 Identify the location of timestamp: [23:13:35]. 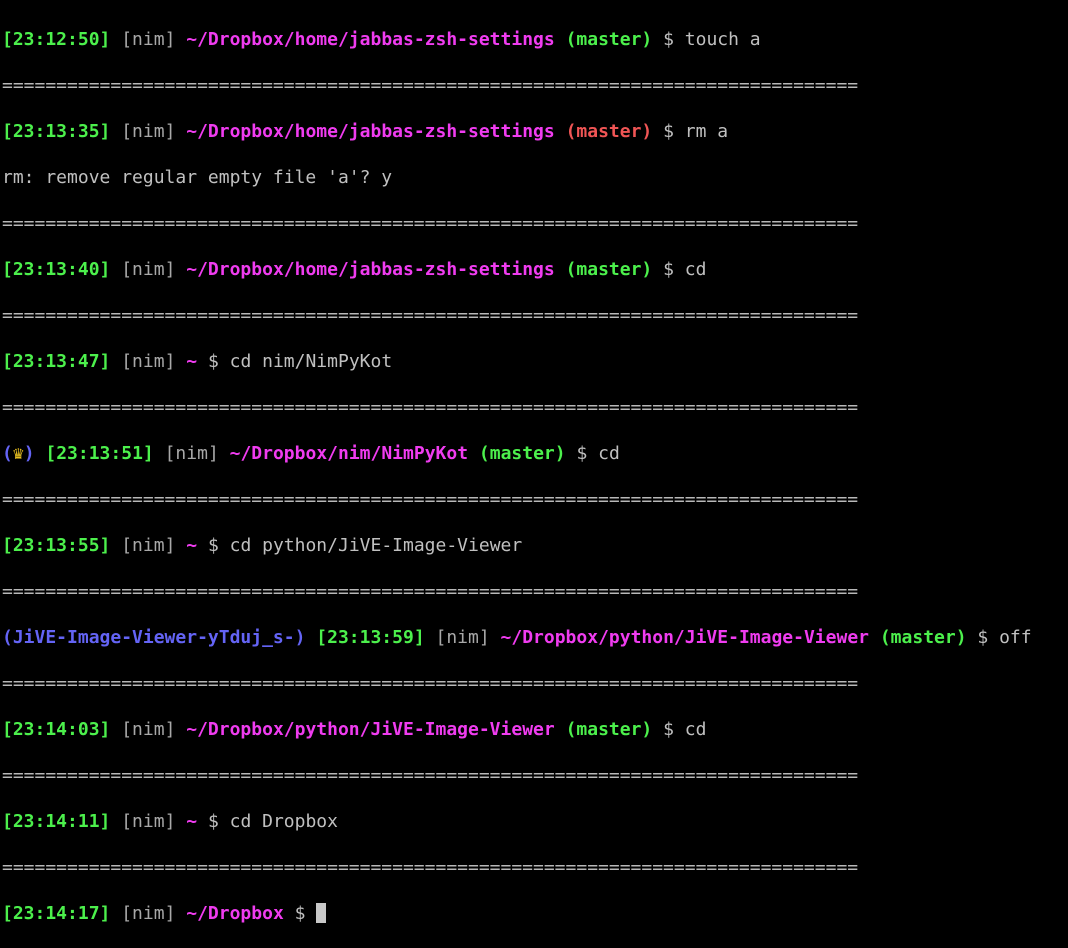
(56, 131).